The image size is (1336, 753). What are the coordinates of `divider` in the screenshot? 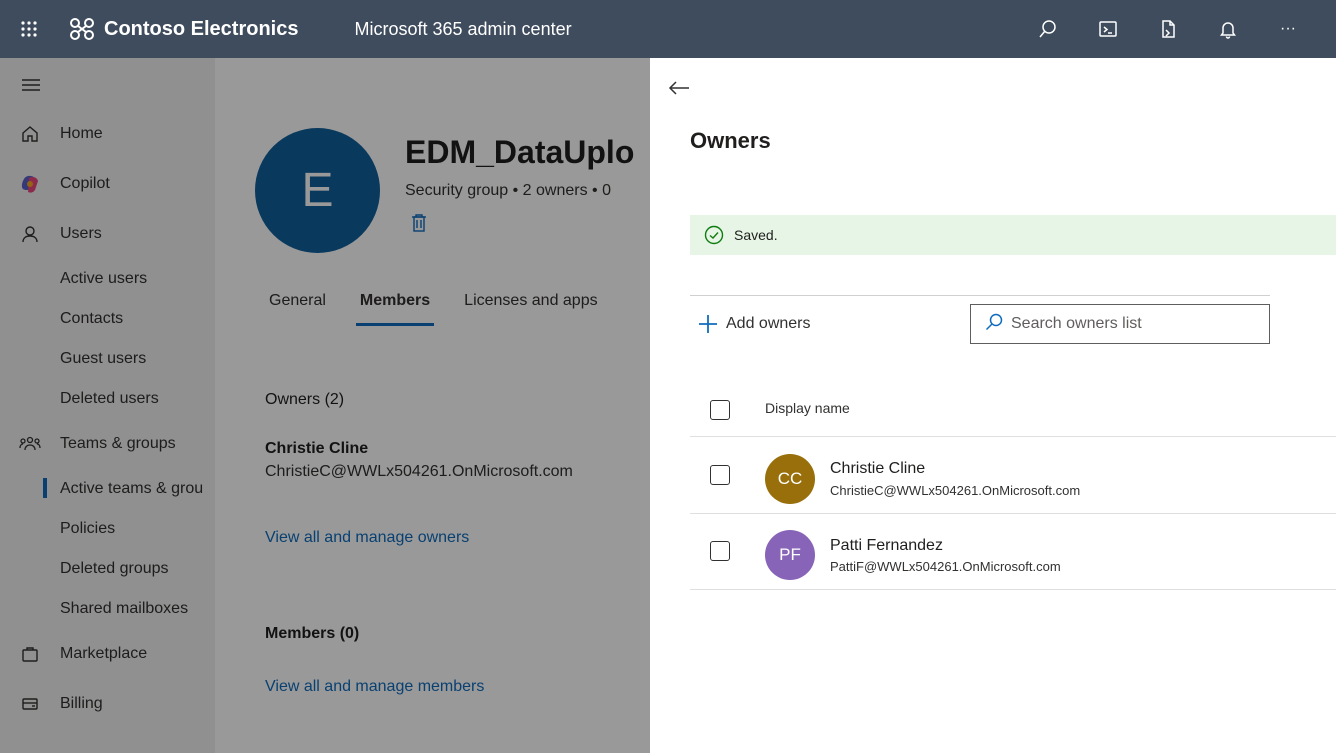 It's located at (980, 295).